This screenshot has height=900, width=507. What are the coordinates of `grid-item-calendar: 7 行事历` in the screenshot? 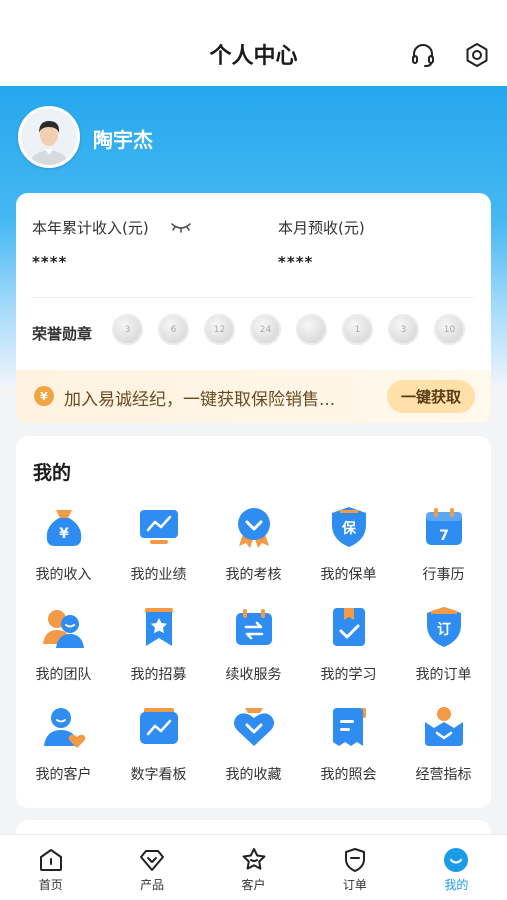 It's located at (443, 552).